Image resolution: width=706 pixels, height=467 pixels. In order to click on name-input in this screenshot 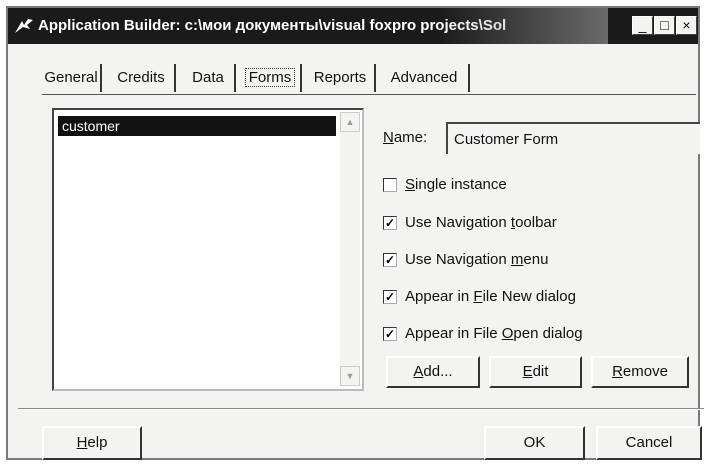, I will do `click(573, 138)`.